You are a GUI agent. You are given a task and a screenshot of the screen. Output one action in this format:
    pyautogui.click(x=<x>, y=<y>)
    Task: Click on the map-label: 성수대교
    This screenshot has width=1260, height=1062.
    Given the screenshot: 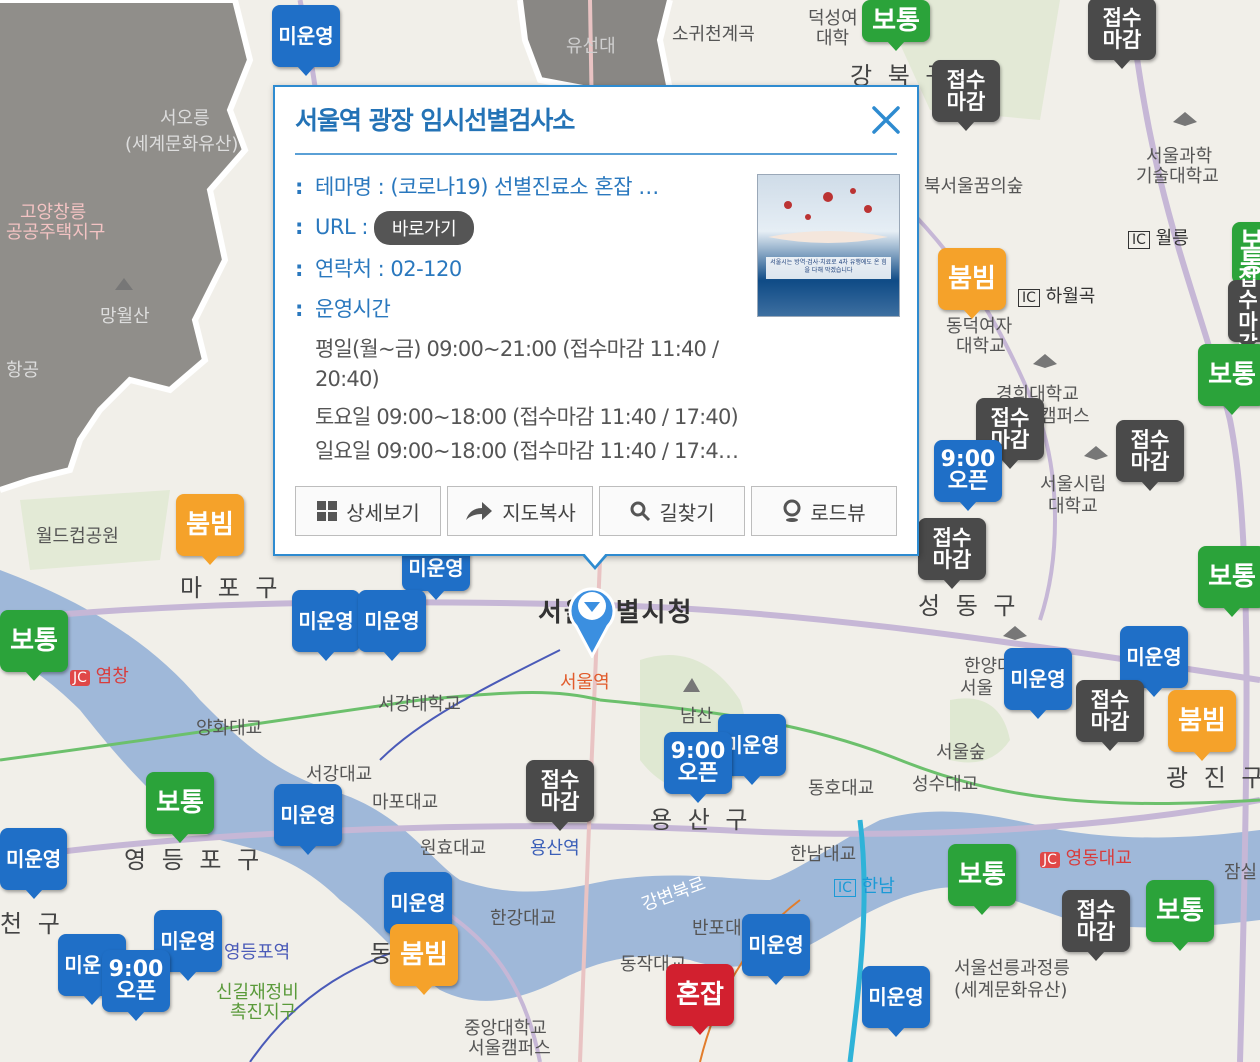 What is the action you would take?
    pyautogui.click(x=945, y=784)
    